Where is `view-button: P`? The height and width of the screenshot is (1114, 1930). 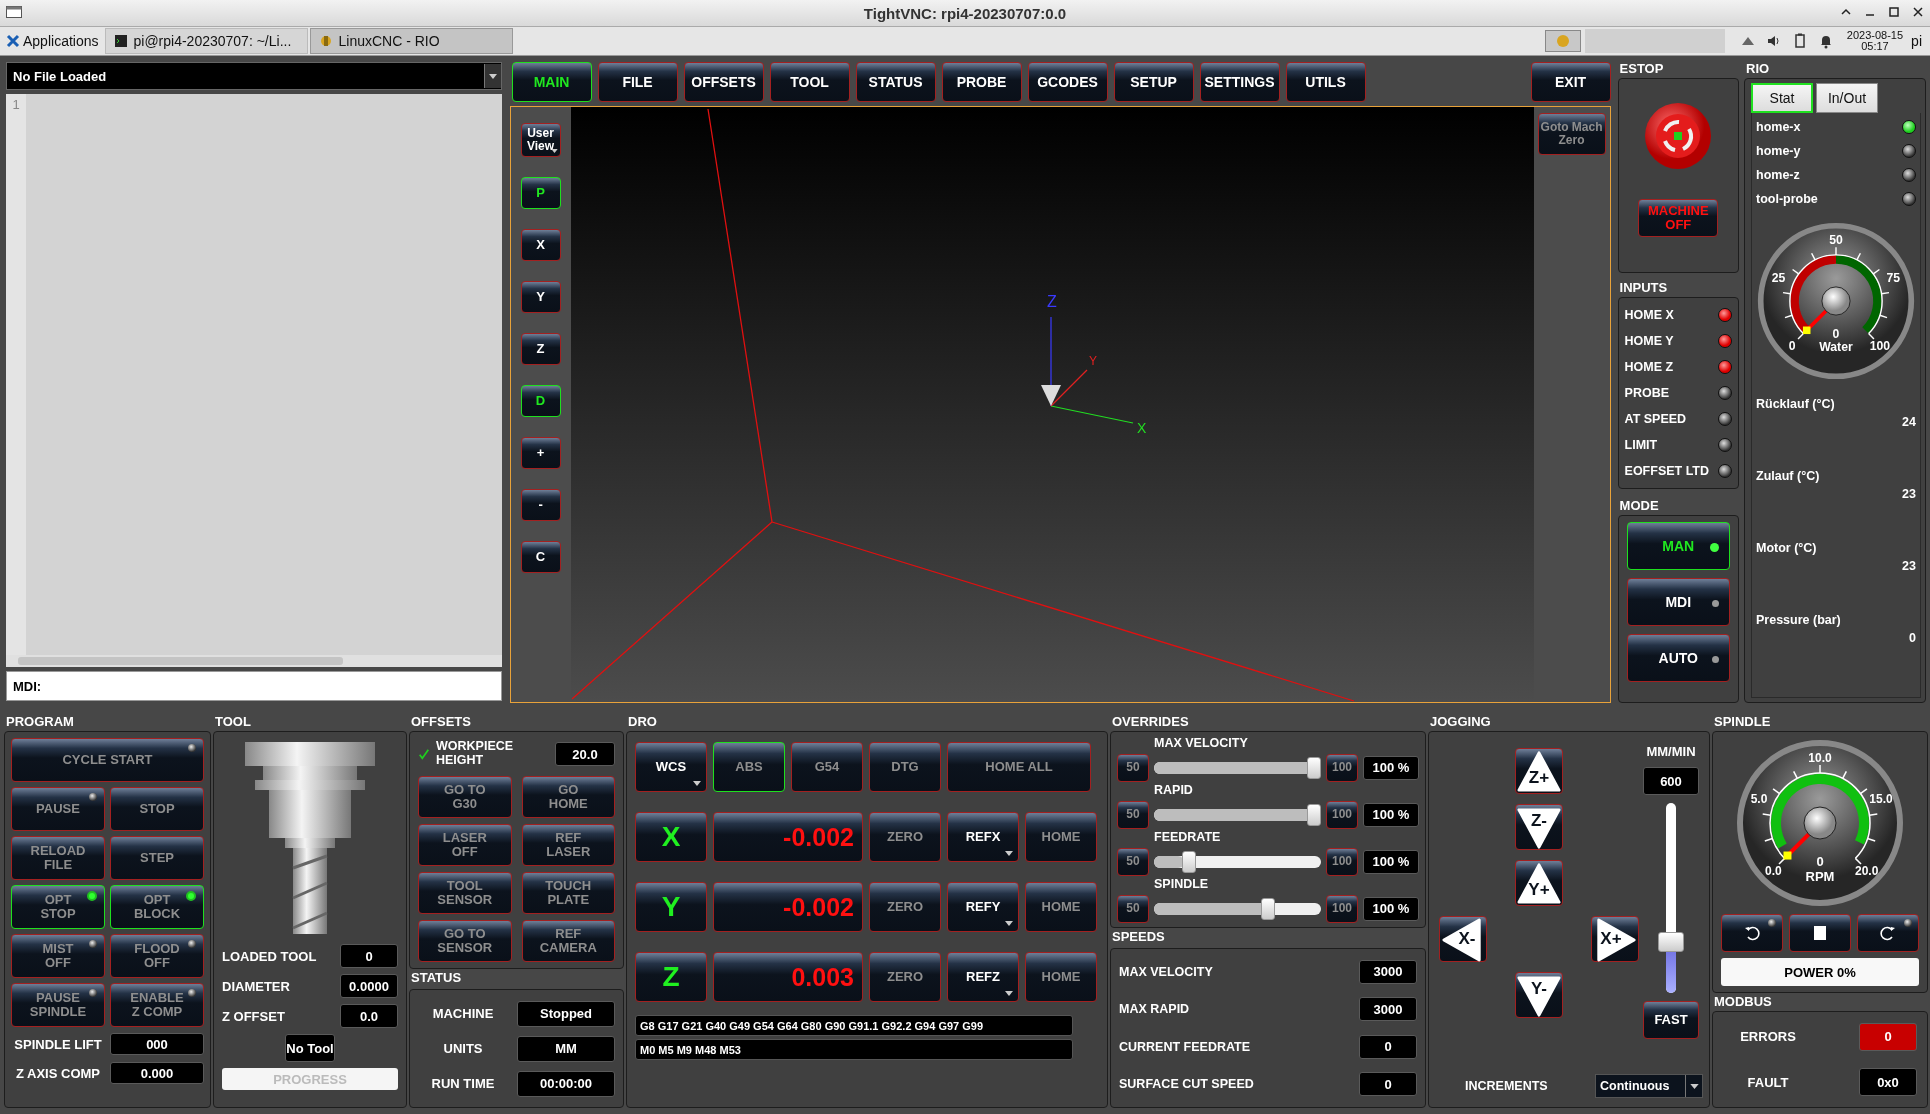 view-button: P is located at coordinates (540, 193).